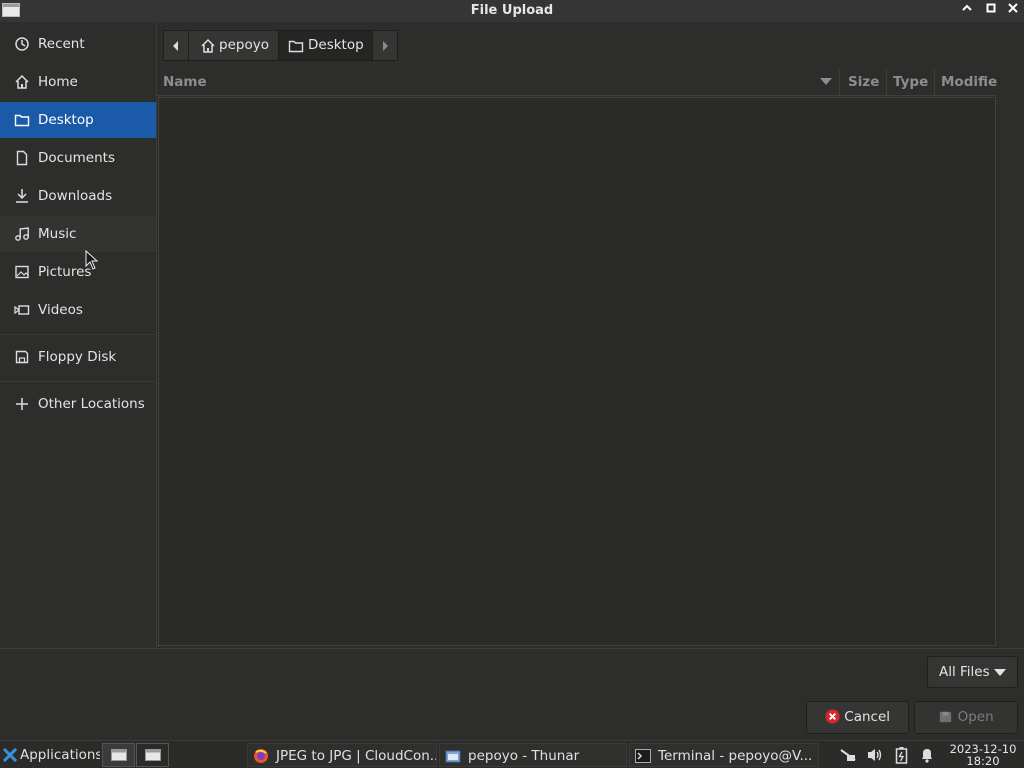  What do you see at coordinates (22, 310) in the screenshot?
I see `video-icon` at bounding box center [22, 310].